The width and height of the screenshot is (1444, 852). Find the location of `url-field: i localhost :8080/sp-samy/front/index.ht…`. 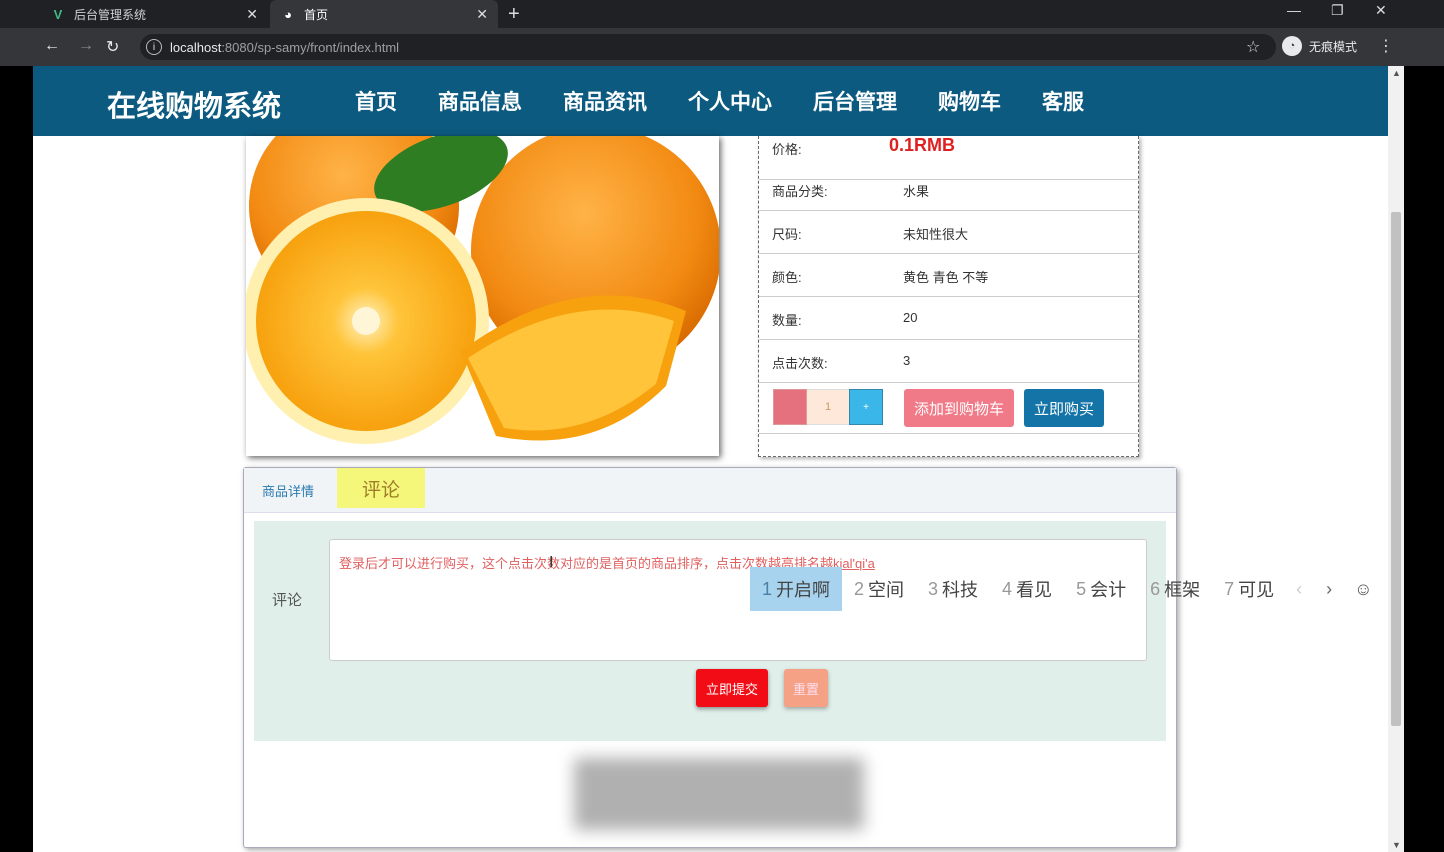

url-field: i localhost :8080/sp-samy/front/index.ht… is located at coordinates (708, 47).